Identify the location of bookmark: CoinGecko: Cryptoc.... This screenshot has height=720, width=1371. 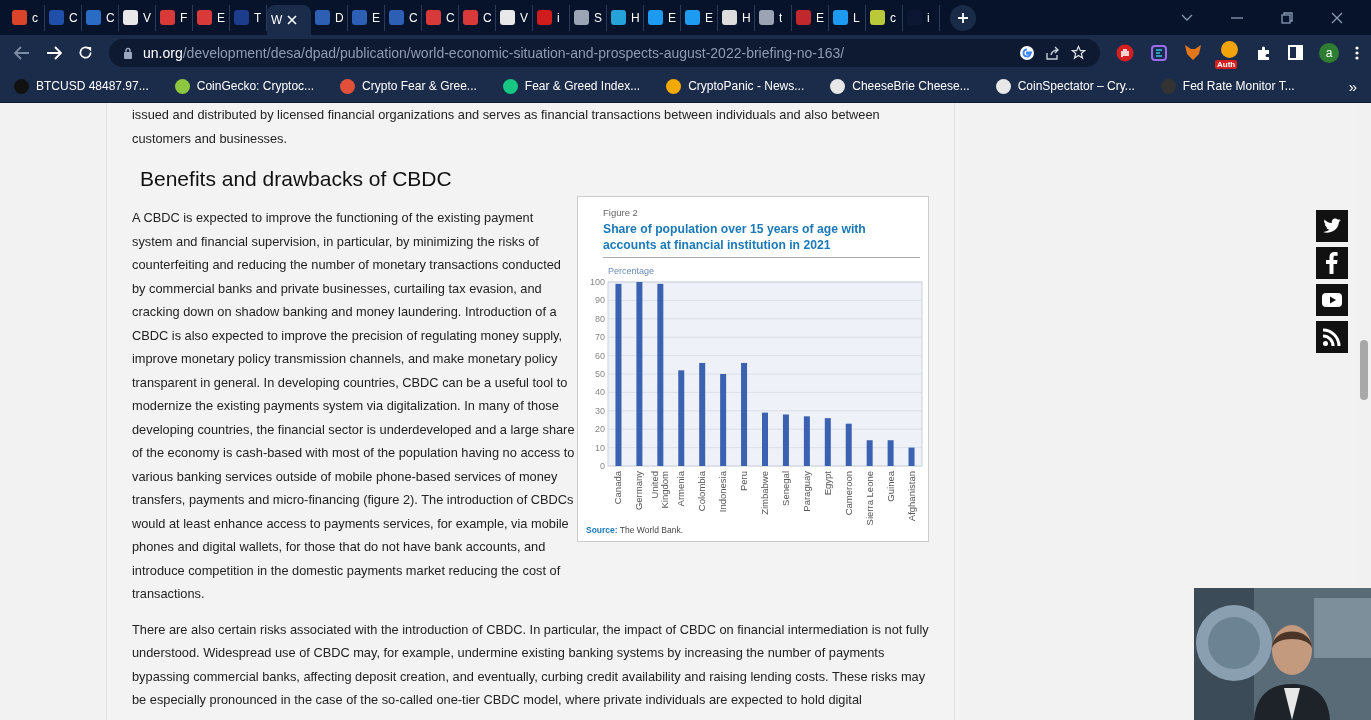
(244, 86).